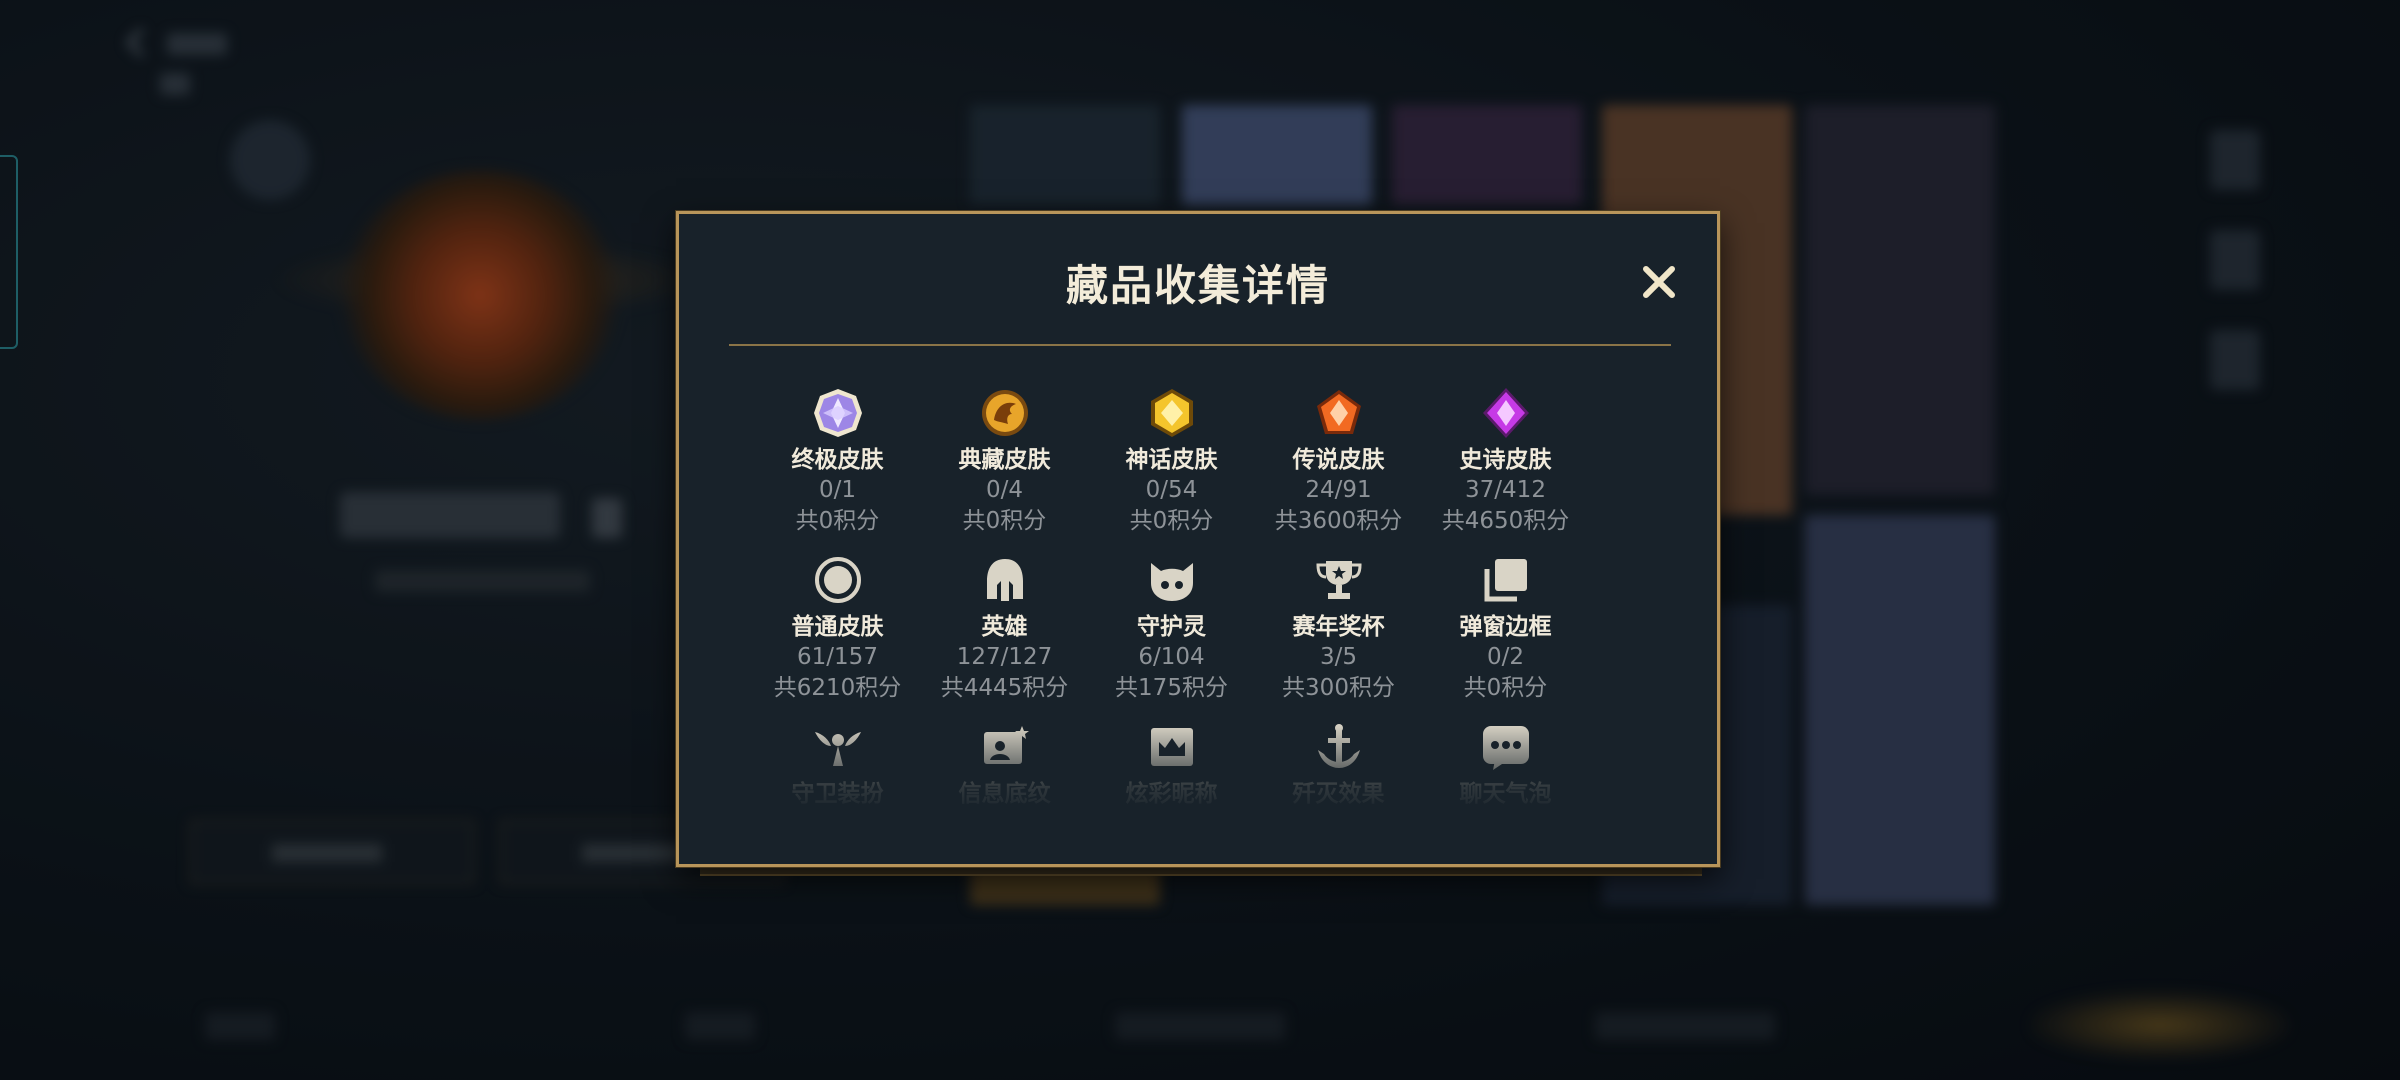 The image size is (2400, 1080). I want to click on category-name: 神话皮肤, so click(1171, 460).